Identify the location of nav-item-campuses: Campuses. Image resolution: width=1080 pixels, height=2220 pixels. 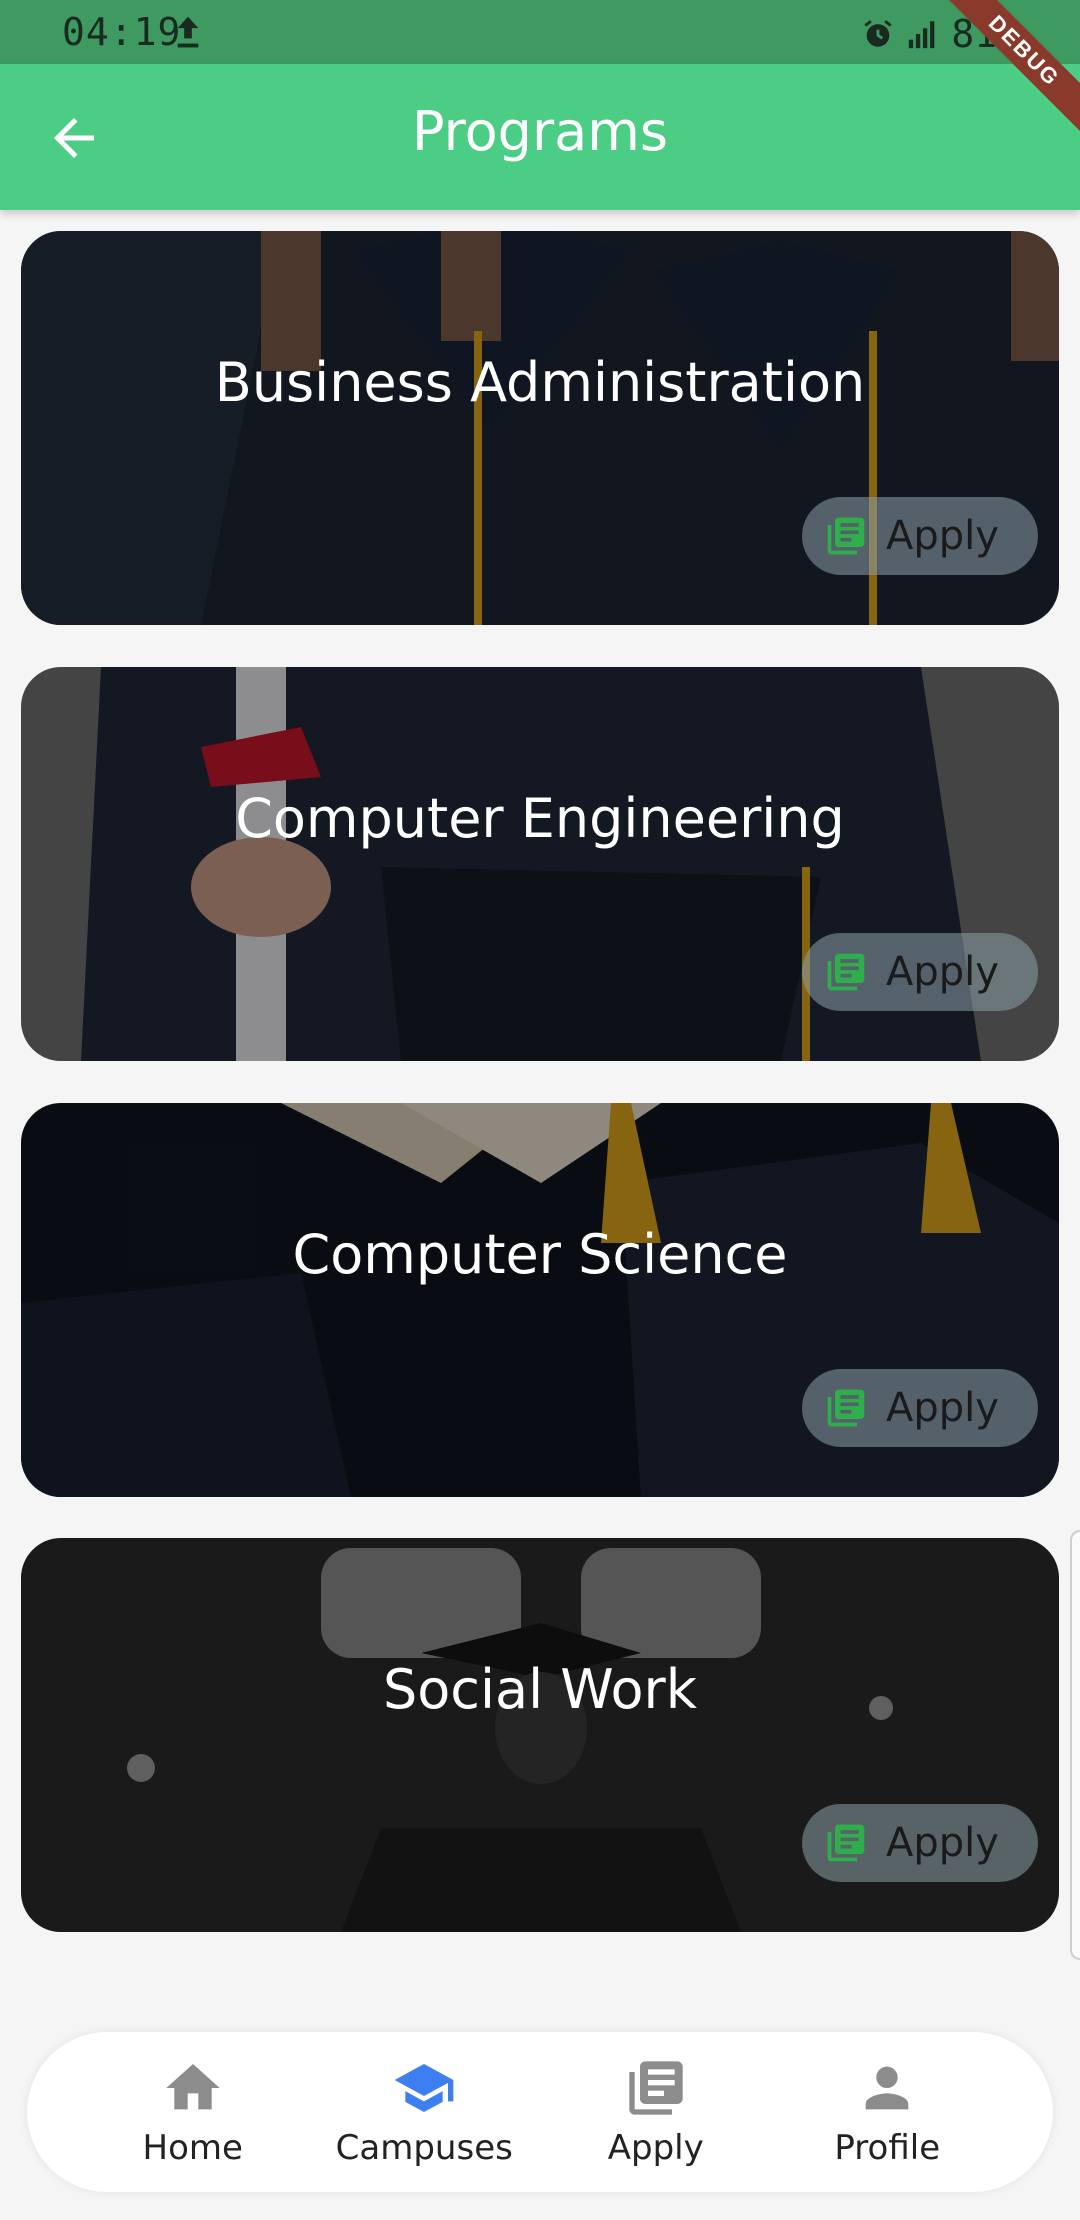
(424, 2112).